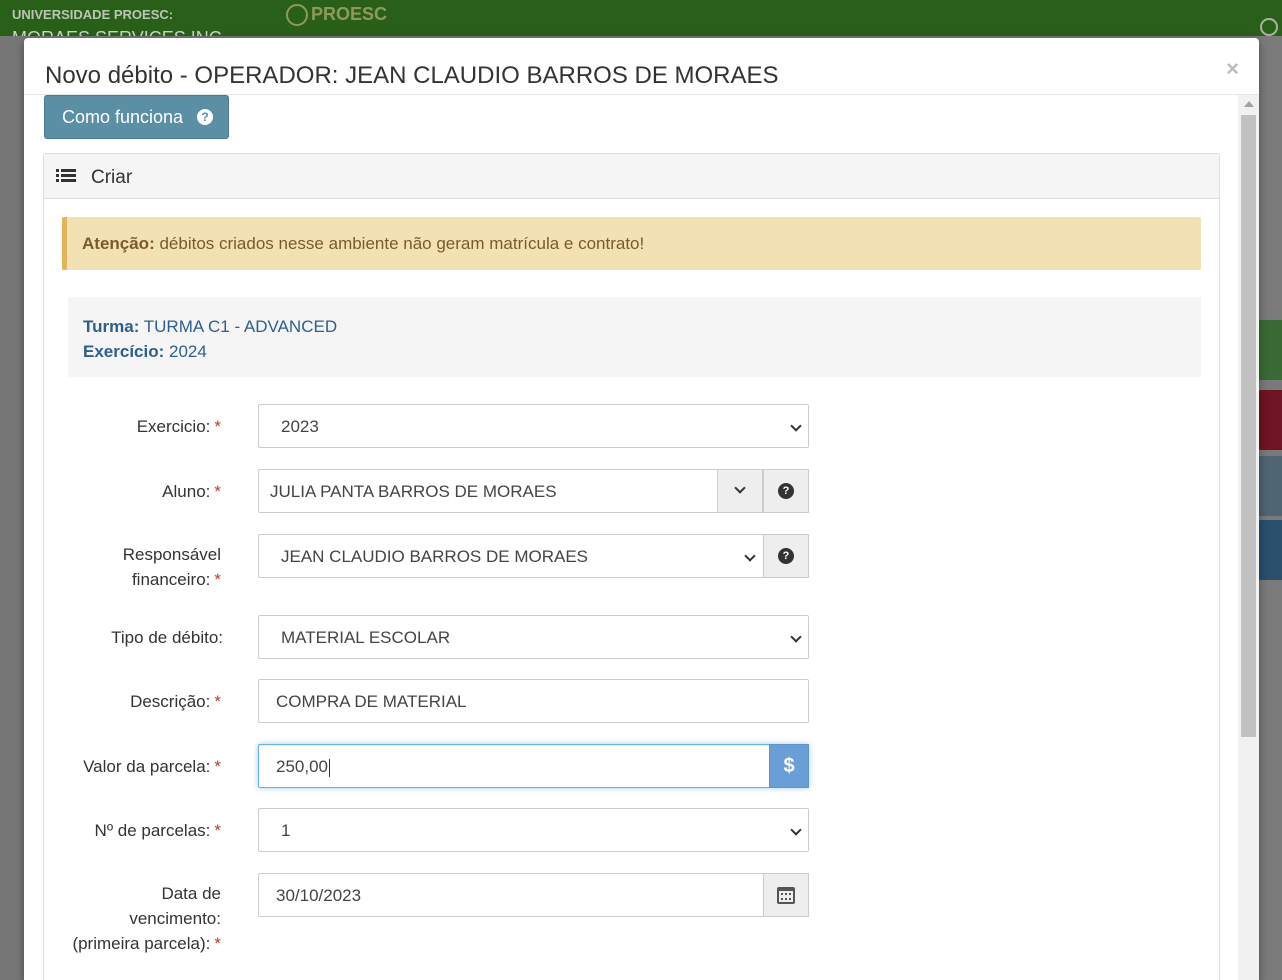 The width and height of the screenshot is (1282, 980). I want to click on background-button-slate, so click(1270, 486).